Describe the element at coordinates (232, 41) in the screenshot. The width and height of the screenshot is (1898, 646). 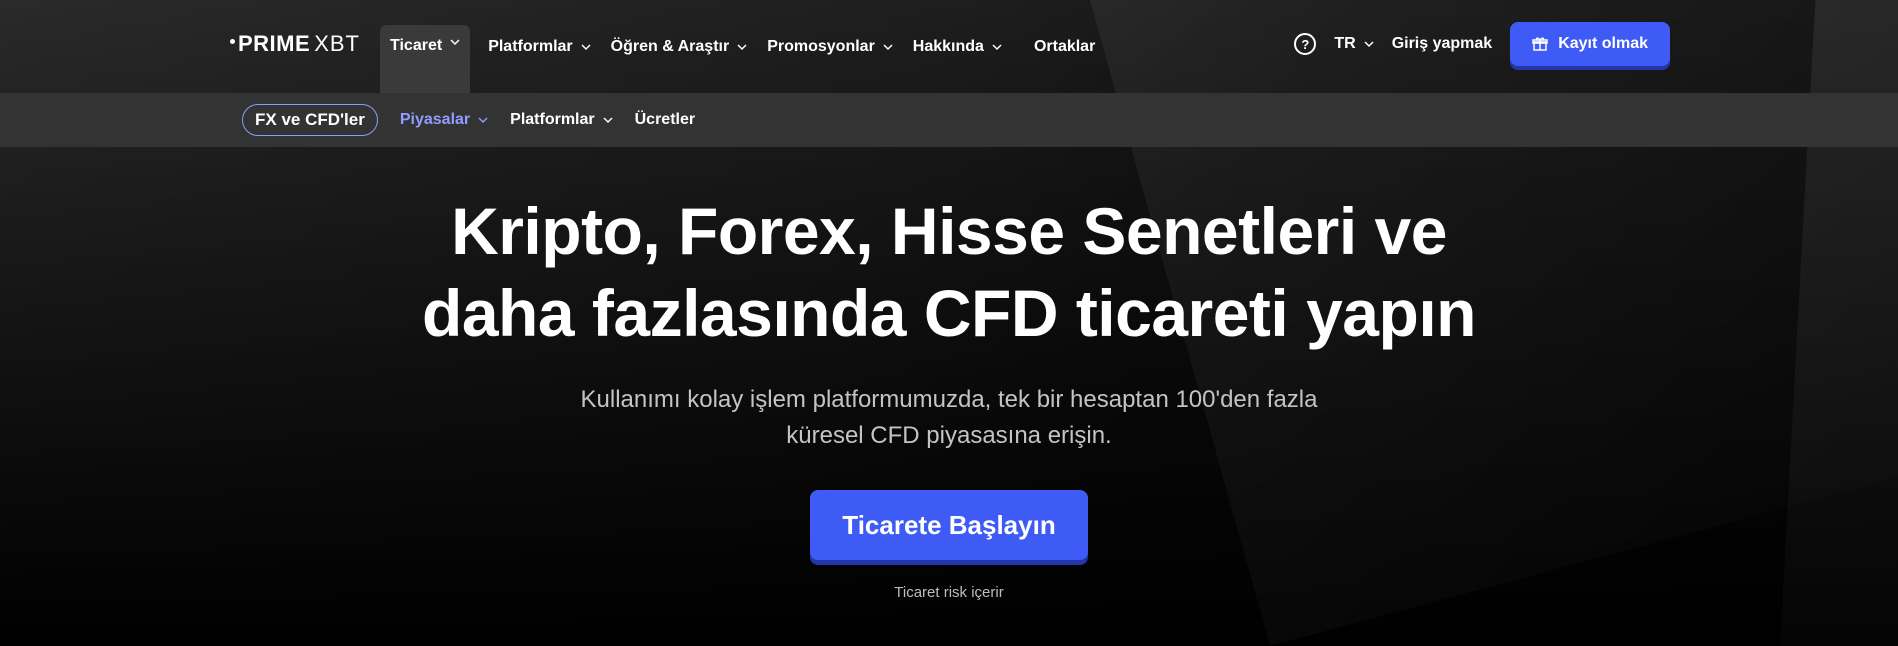
I see `logo-dot` at that location.